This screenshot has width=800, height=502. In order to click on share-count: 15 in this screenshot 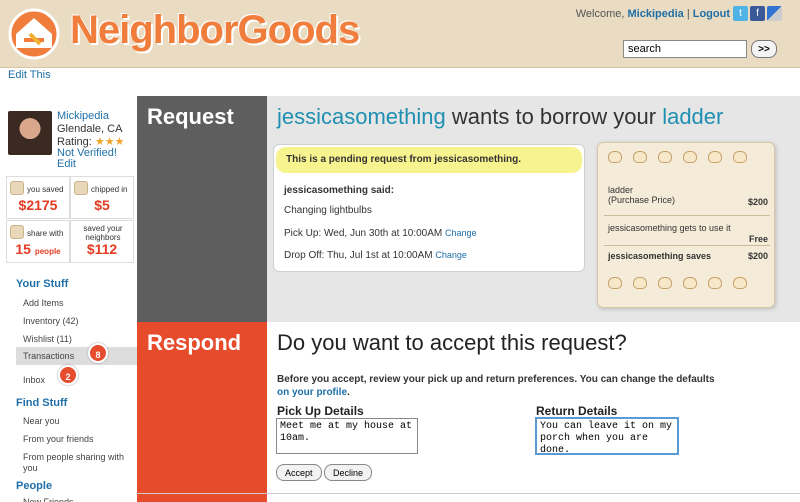, I will do `click(23, 249)`.